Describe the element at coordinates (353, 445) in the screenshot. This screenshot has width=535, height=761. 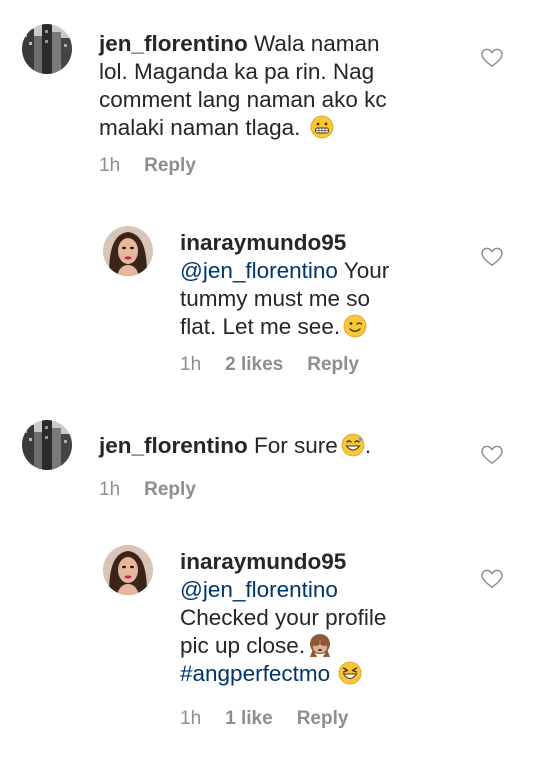
I see `grinning-face-with-sweat-emoji` at that location.